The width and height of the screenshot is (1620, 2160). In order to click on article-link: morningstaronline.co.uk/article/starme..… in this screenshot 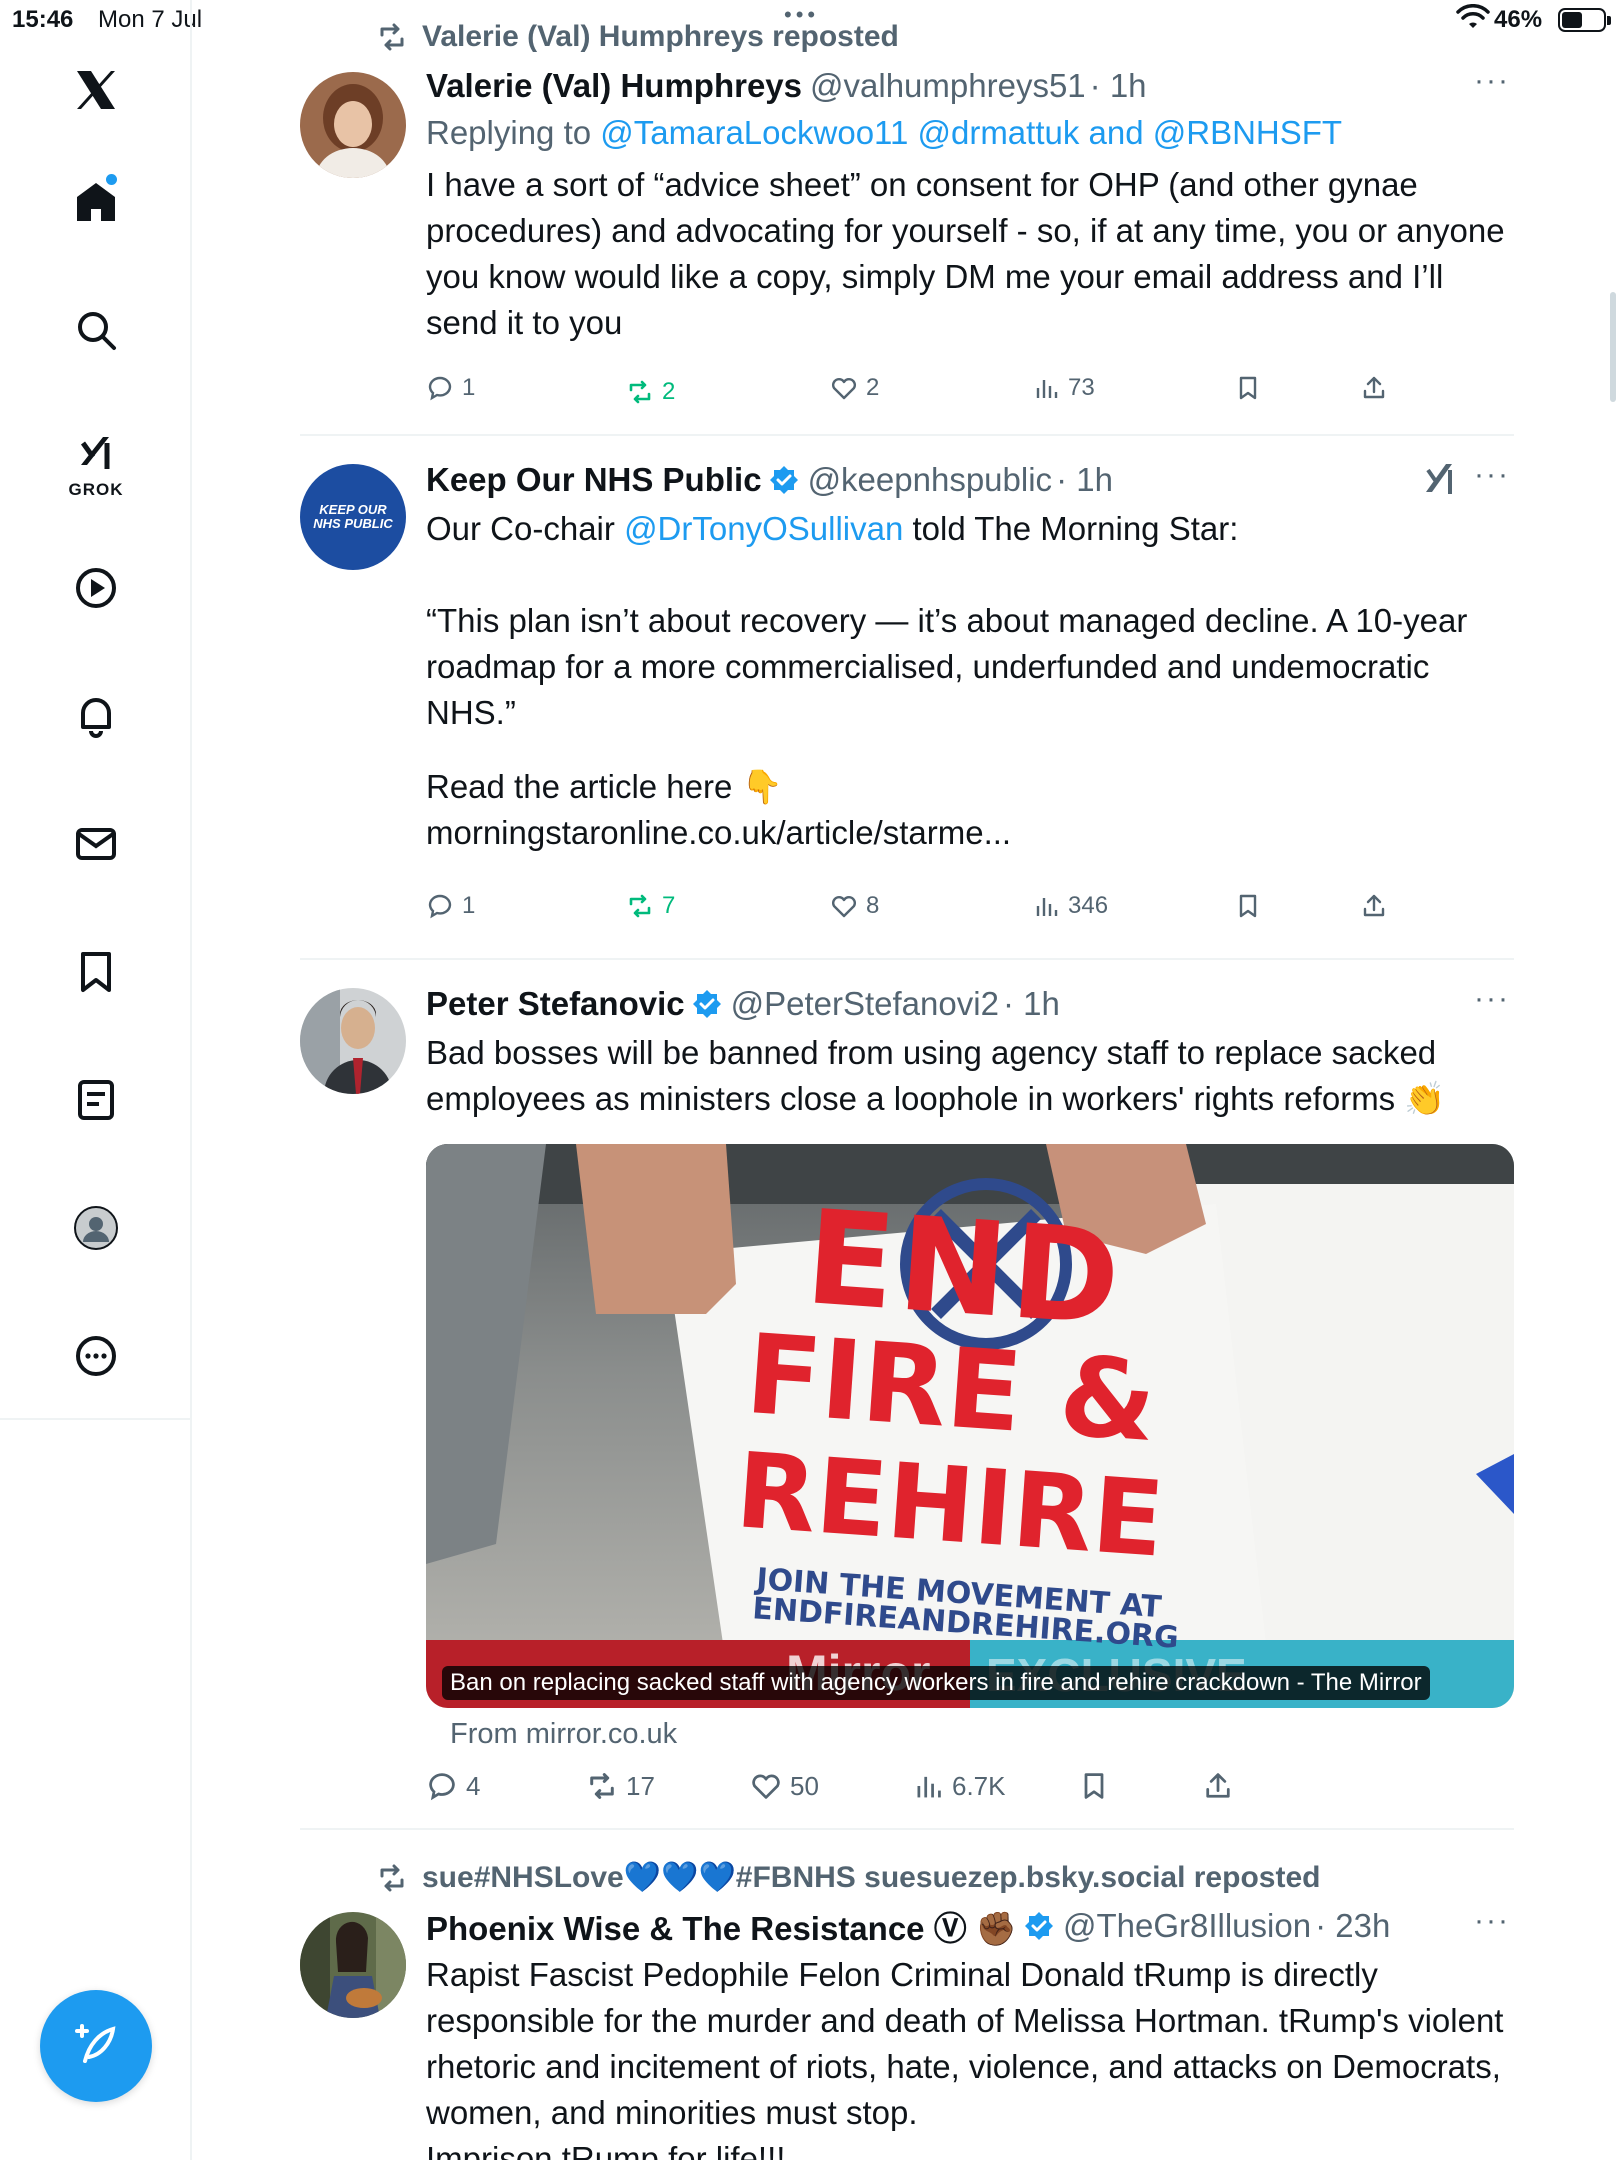, I will do `click(970, 833)`.